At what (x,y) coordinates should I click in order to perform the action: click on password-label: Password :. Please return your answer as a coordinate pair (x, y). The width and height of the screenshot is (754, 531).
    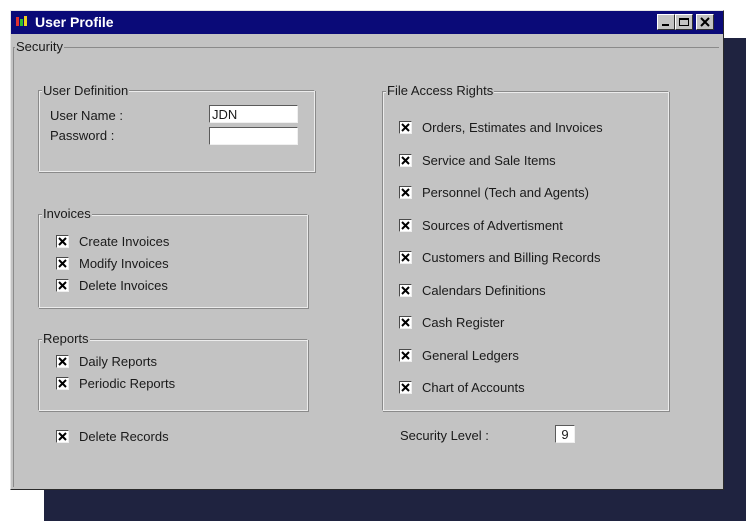
    Looking at the image, I should click on (82, 135).